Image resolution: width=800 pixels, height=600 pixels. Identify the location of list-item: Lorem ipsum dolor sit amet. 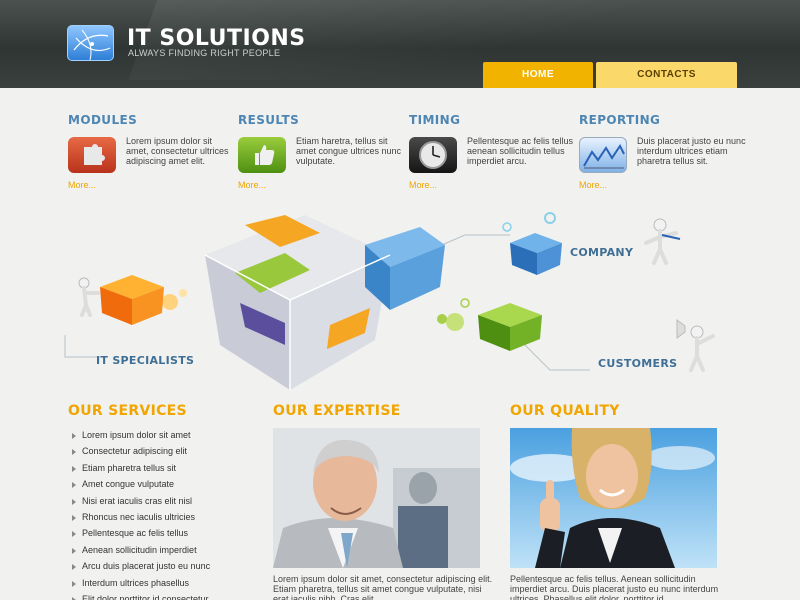
(160, 435).